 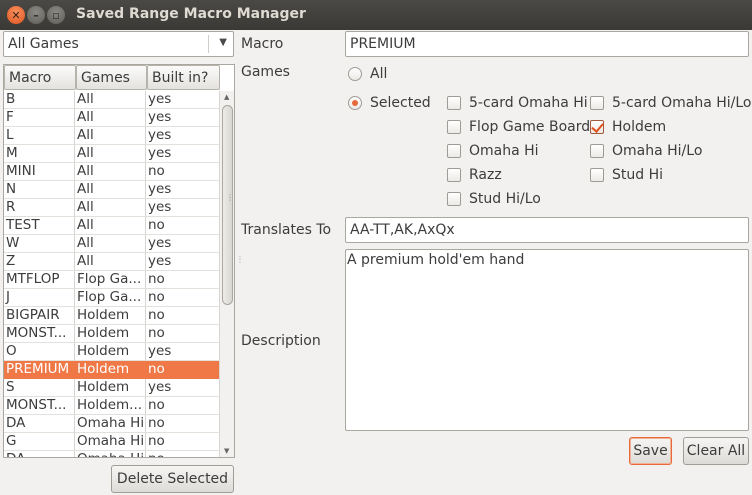 I want to click on game-checkbox: Omaha Hi/Lo, so click(x=646, y=151).